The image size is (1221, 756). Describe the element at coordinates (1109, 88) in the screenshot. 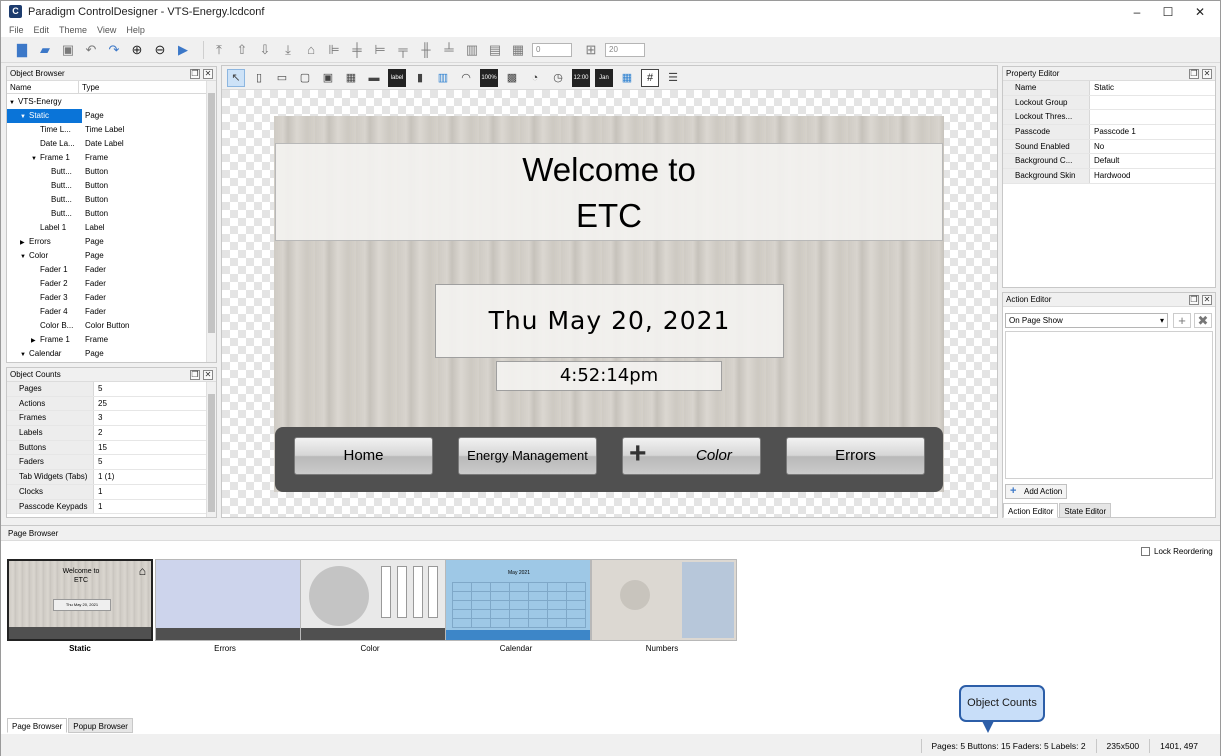

I see `property-row: Name Static` at that location.